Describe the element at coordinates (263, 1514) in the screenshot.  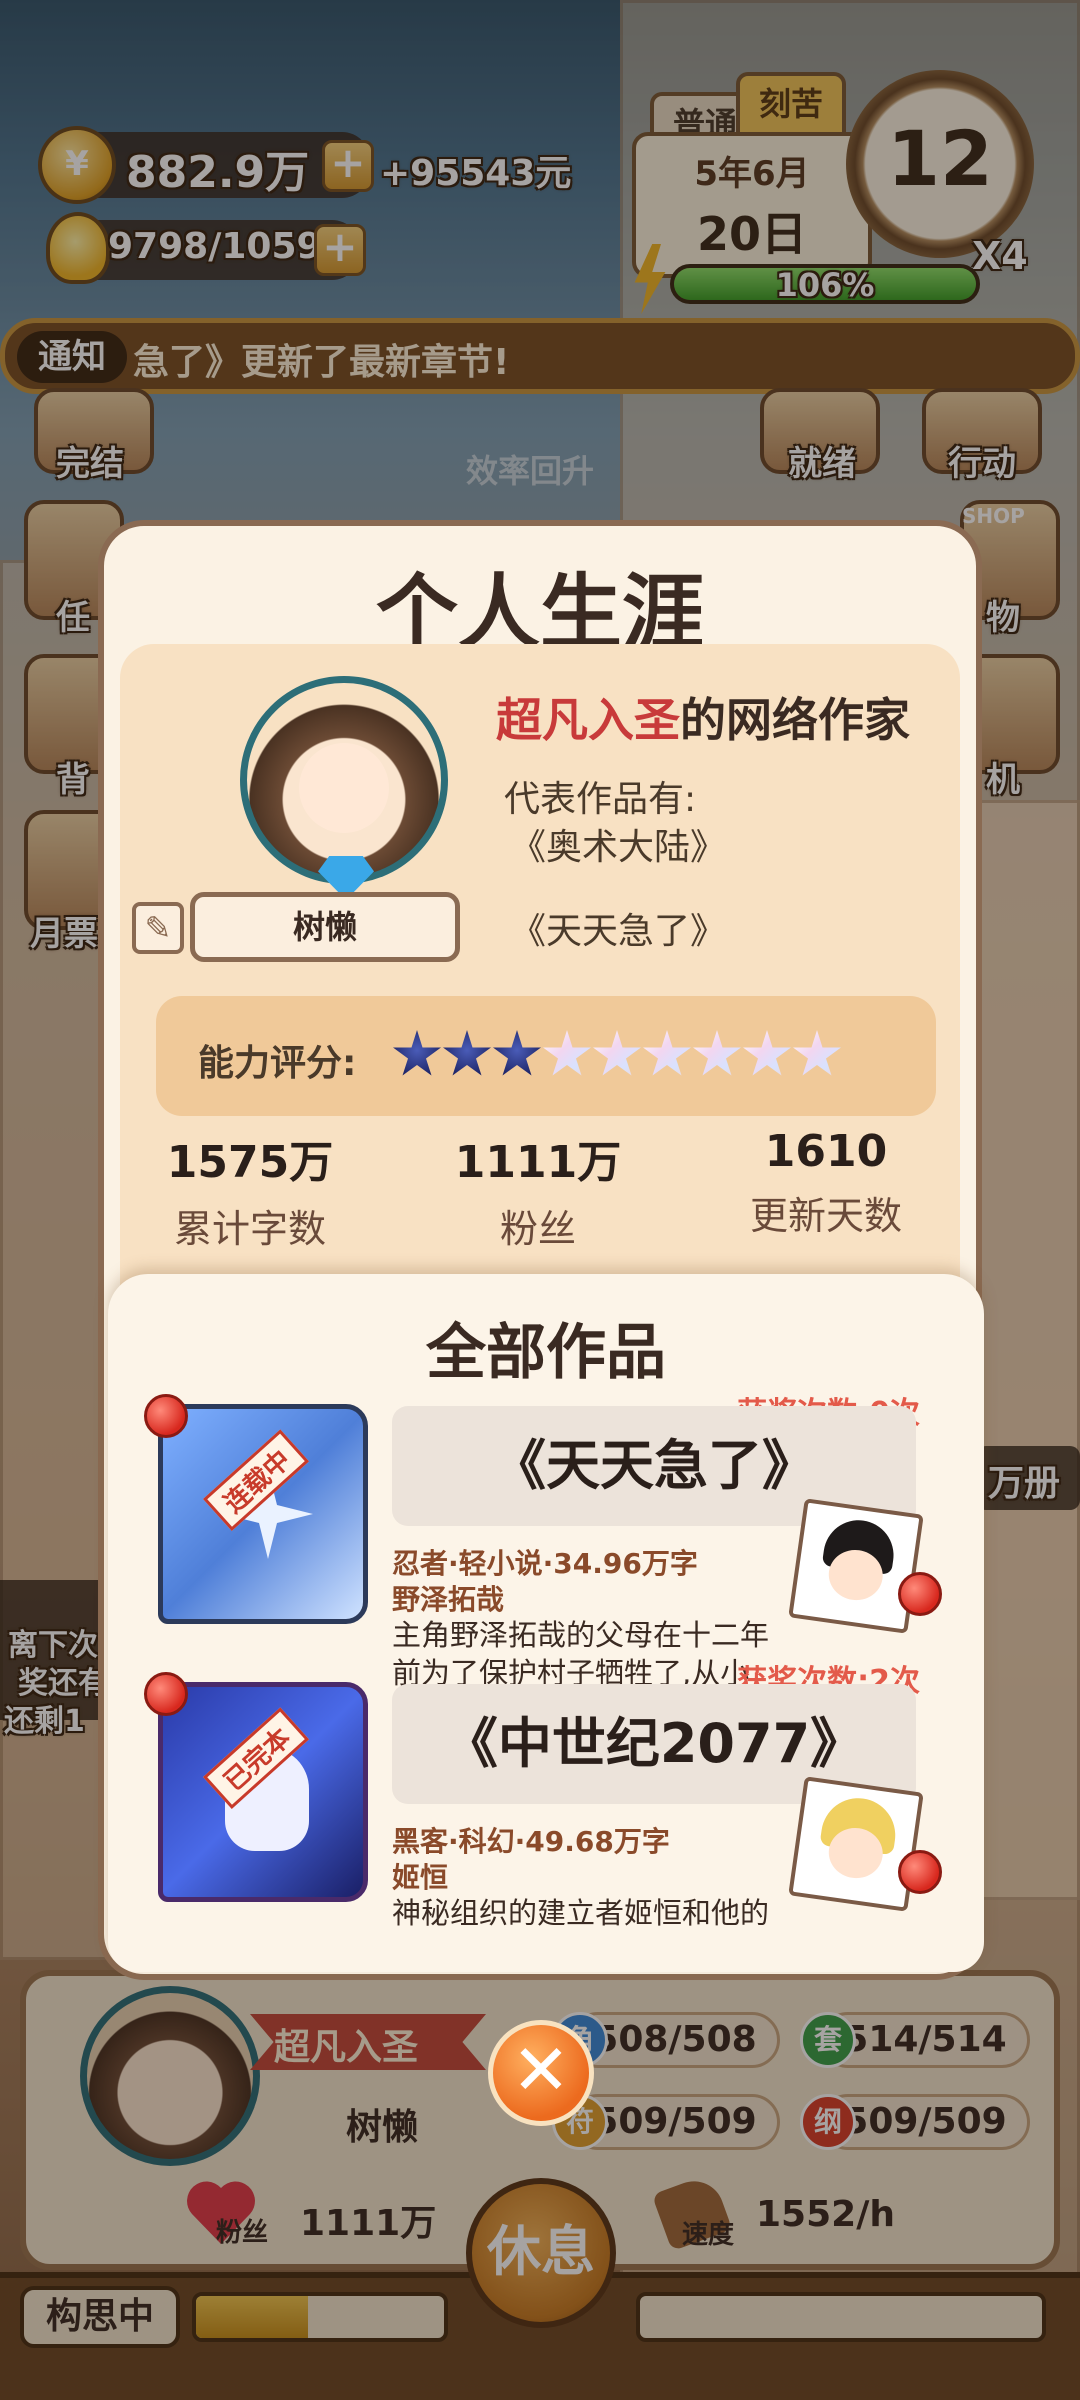
I see `book-cover: 连载中` at that location.